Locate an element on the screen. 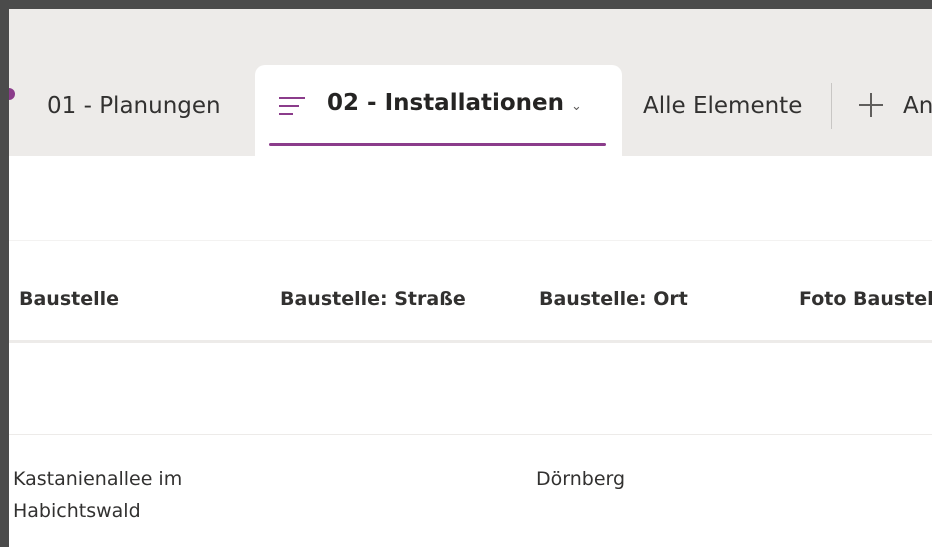 This screenshot has height=547, width=932. window-frame-left is located at coordinates (4, 273).